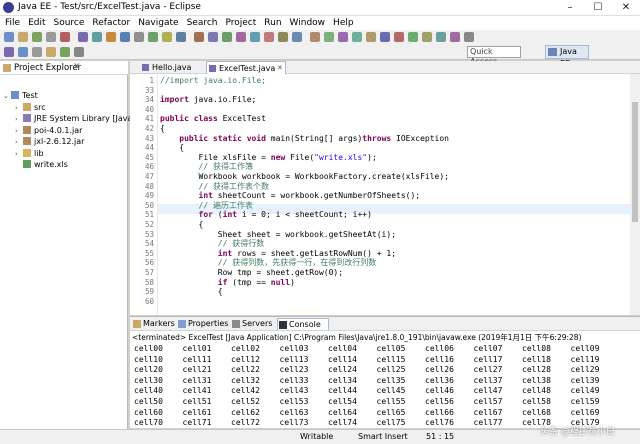 The height and width of the screenshot is (444, 640). Describe the element at coordinates (308, 23) in the screenshot. I see `menu-window: Window` at that location.